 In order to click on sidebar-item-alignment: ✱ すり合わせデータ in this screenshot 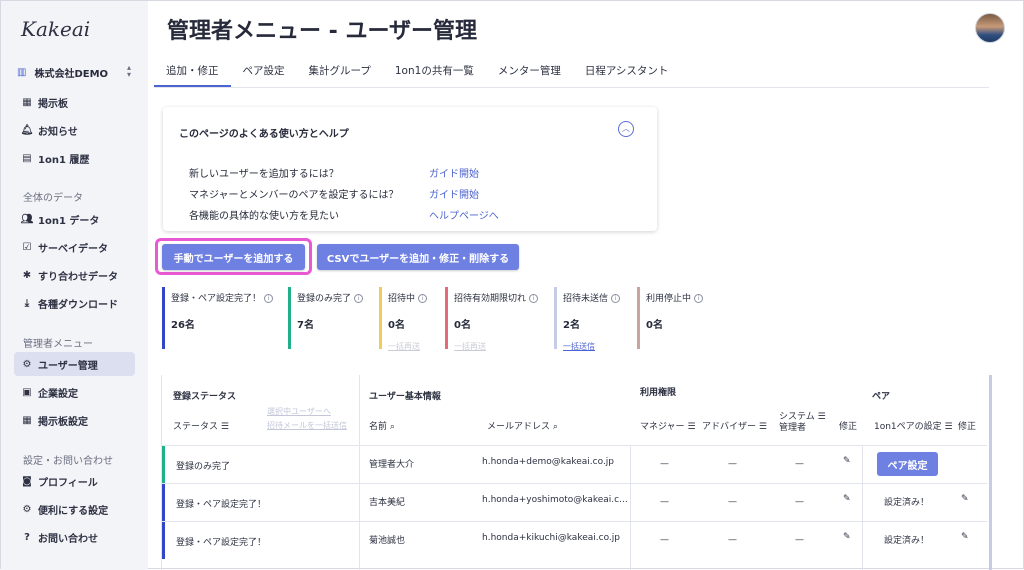, I will do `click(74, 275)`.